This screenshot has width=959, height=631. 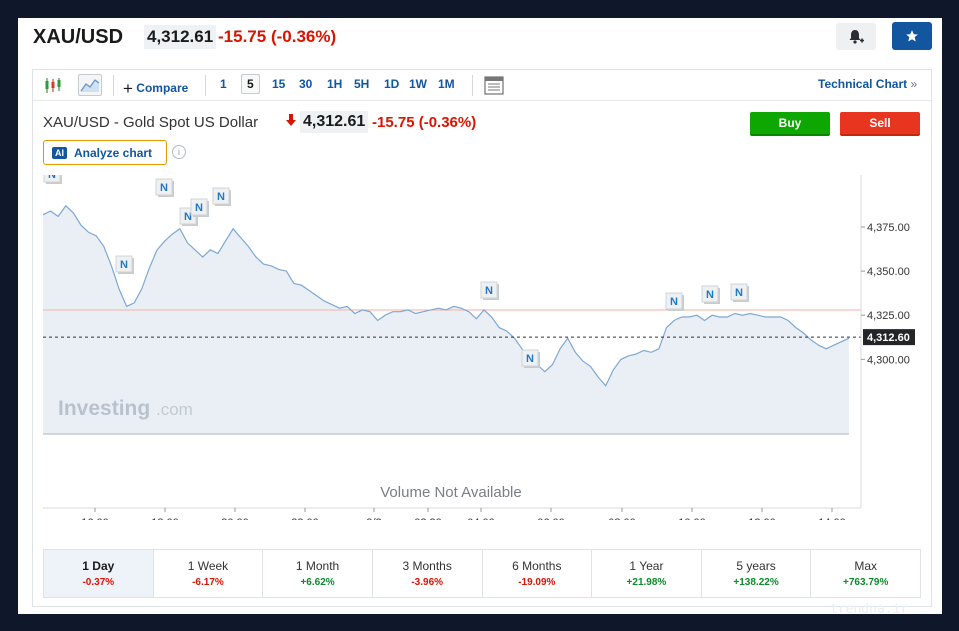 What do you see at coordinates (866, 582) in the screenshot?
I see `period-change: +763.79%` at bounding box center [866, 582].